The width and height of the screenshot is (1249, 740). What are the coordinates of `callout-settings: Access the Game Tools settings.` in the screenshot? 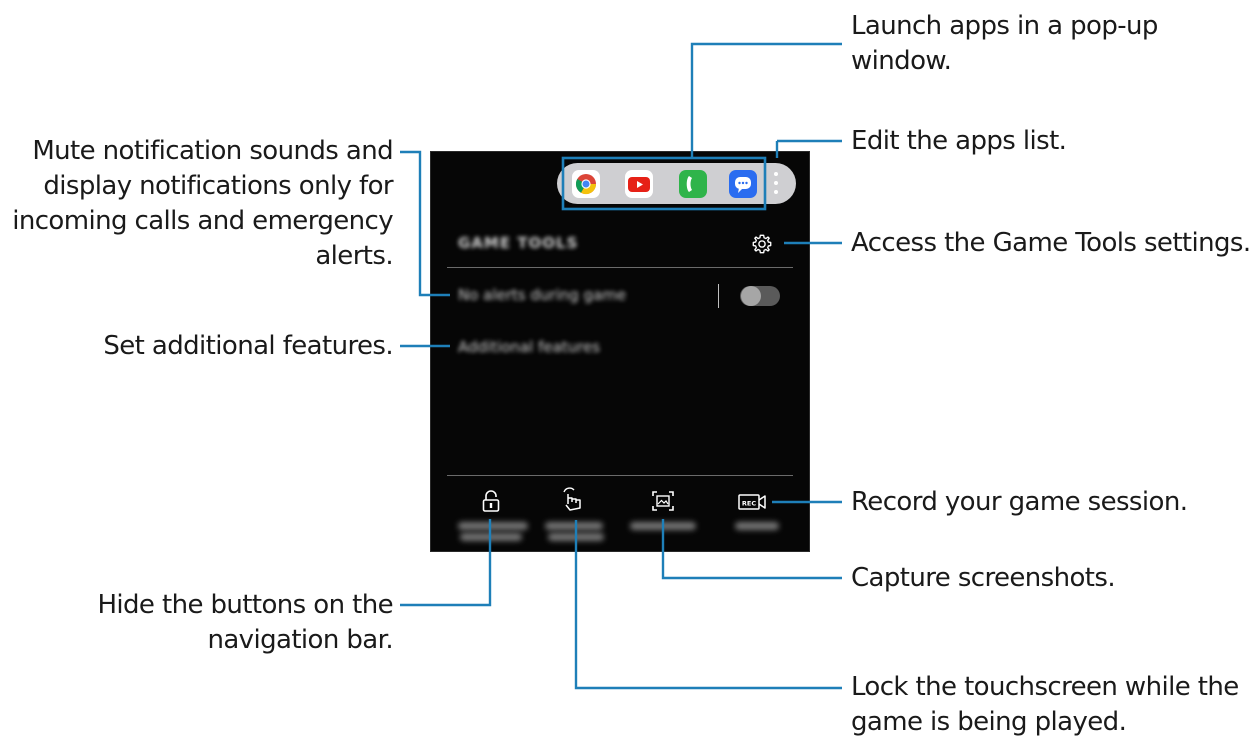 It's located at (1050, 243).